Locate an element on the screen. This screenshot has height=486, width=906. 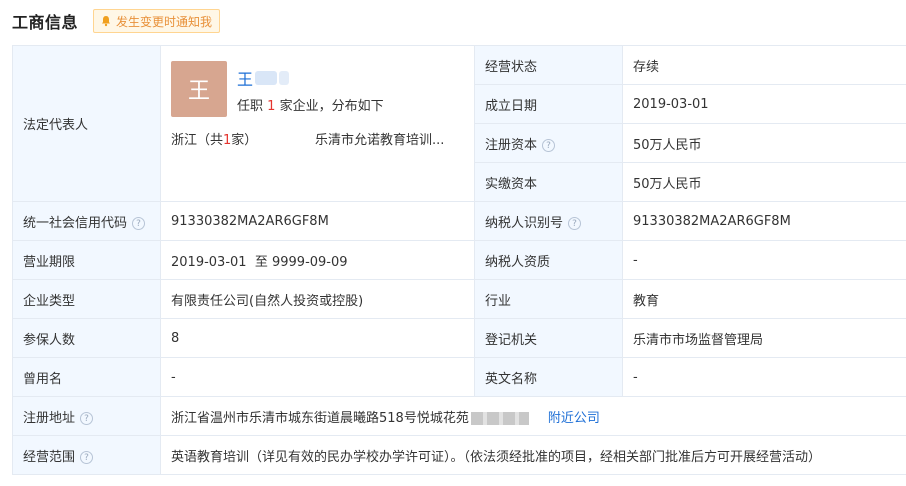
paid-capital-value: 50万人民币 is located at coordinates (764, 182).